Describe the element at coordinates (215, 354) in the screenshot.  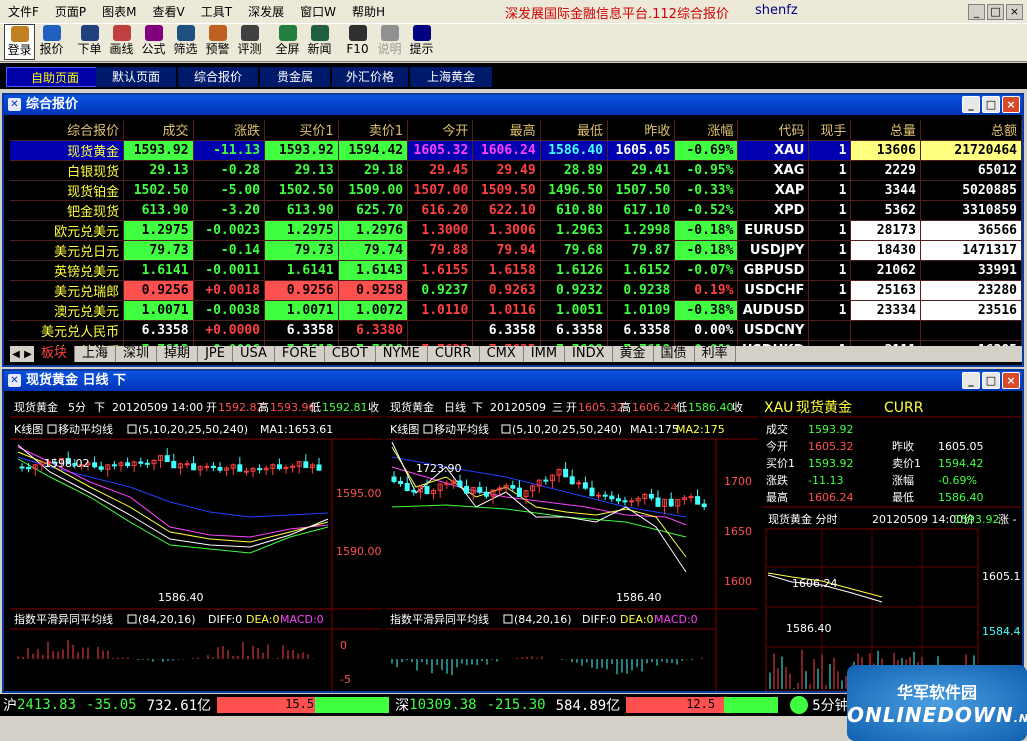
I see `board-tab: JPE` at that location.